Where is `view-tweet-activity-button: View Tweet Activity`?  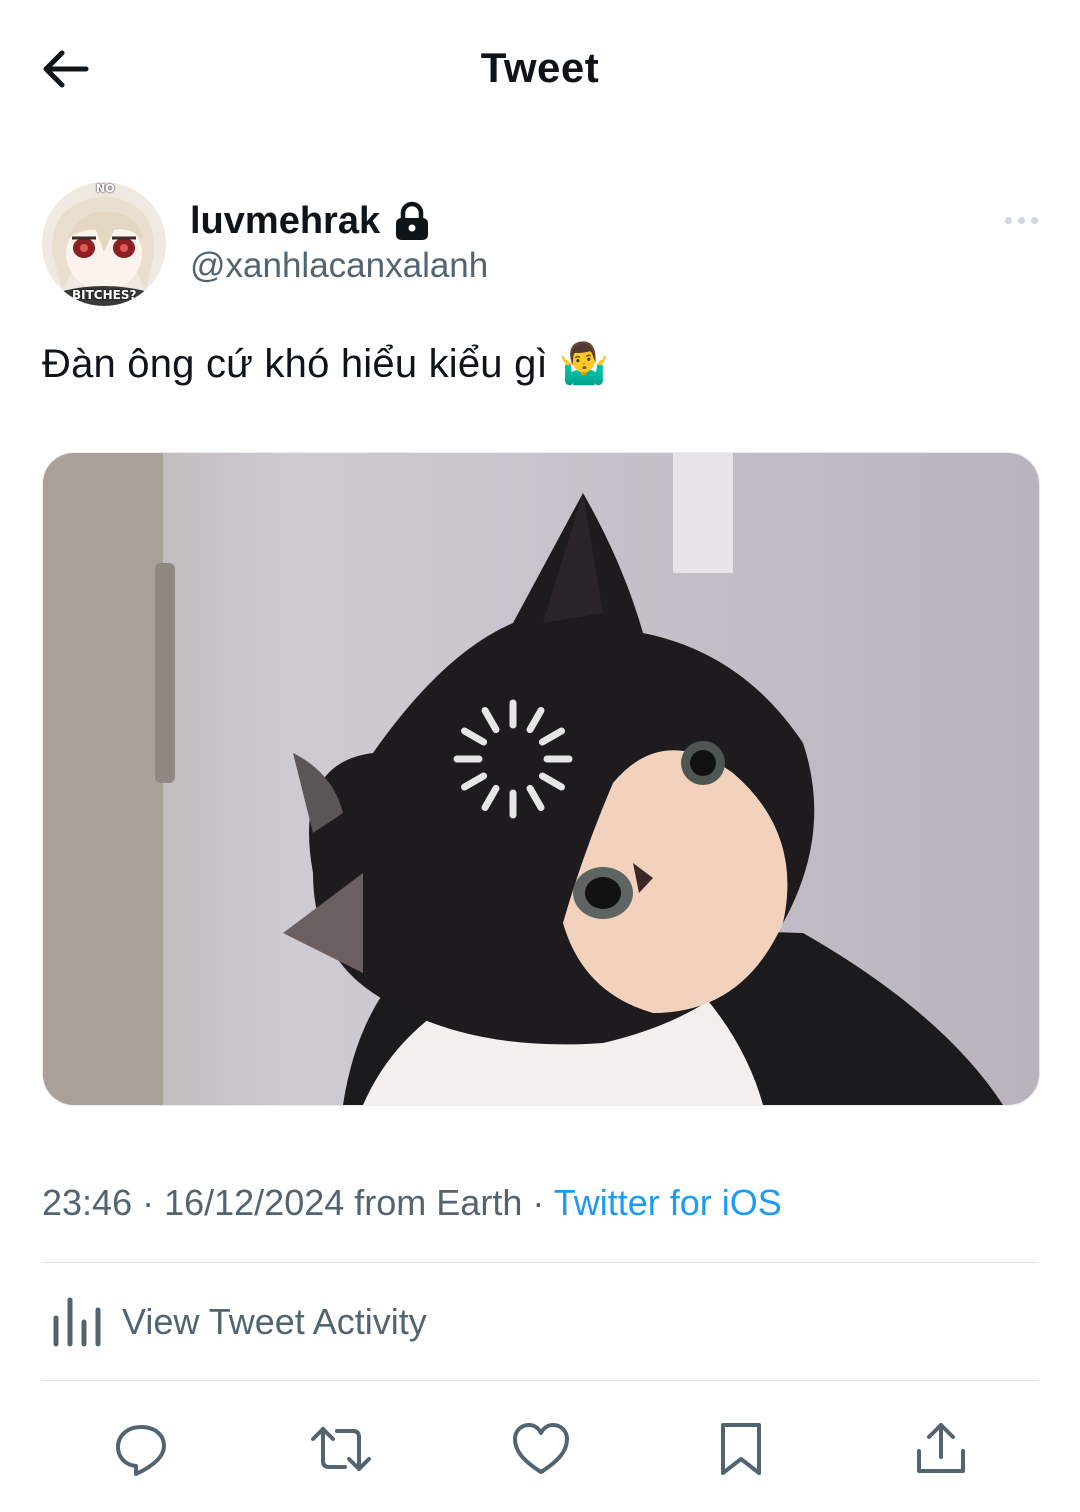
view-tweet-activity-button: View Tweet Activity is located at coordinates (540, 1322).